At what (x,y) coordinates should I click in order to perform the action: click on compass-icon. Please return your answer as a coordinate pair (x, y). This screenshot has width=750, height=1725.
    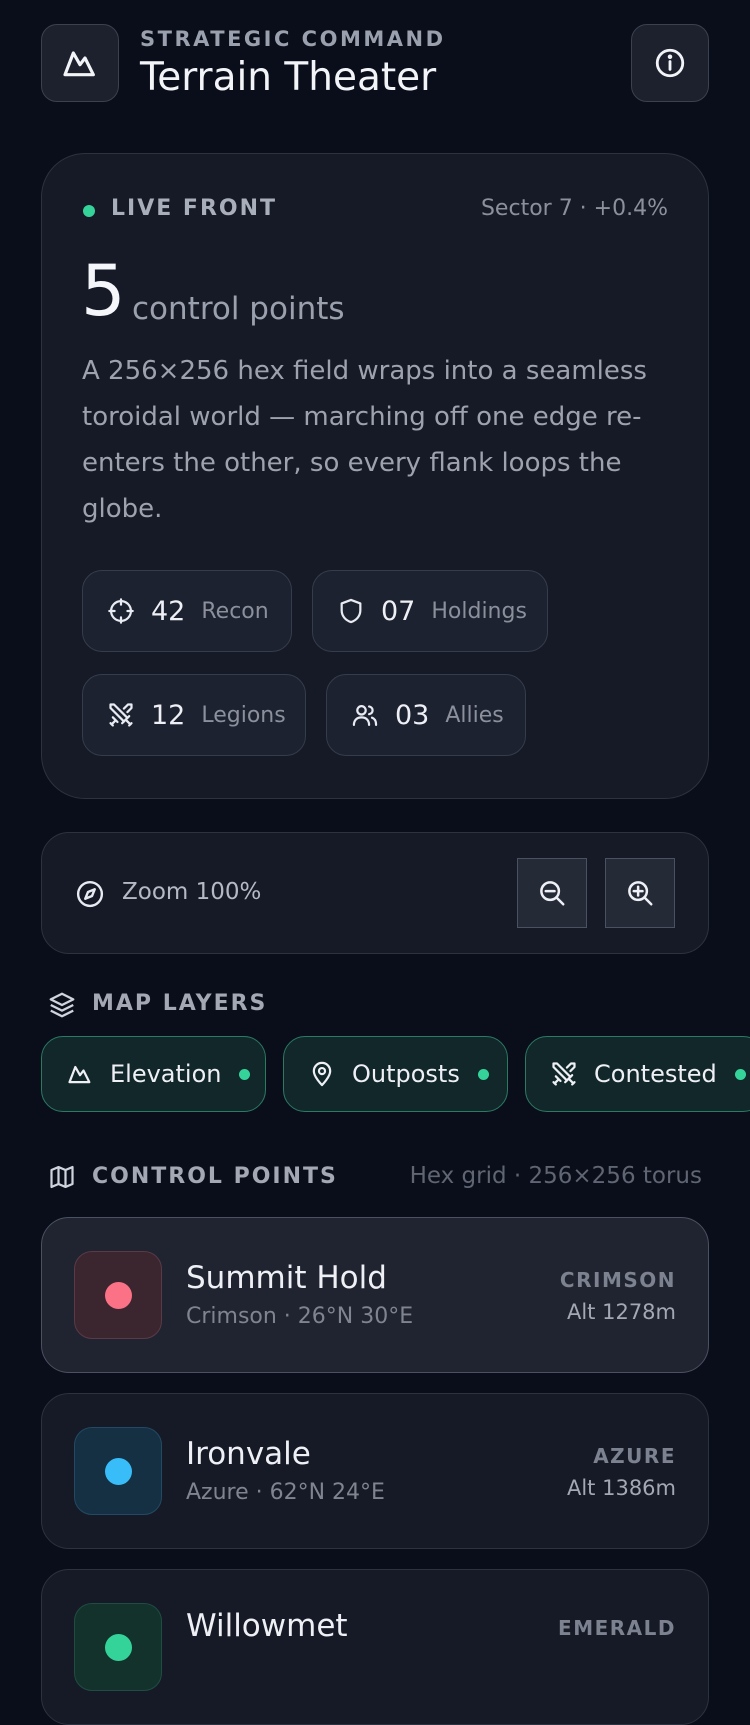
    Looking at the image, I should click on (90, 894).